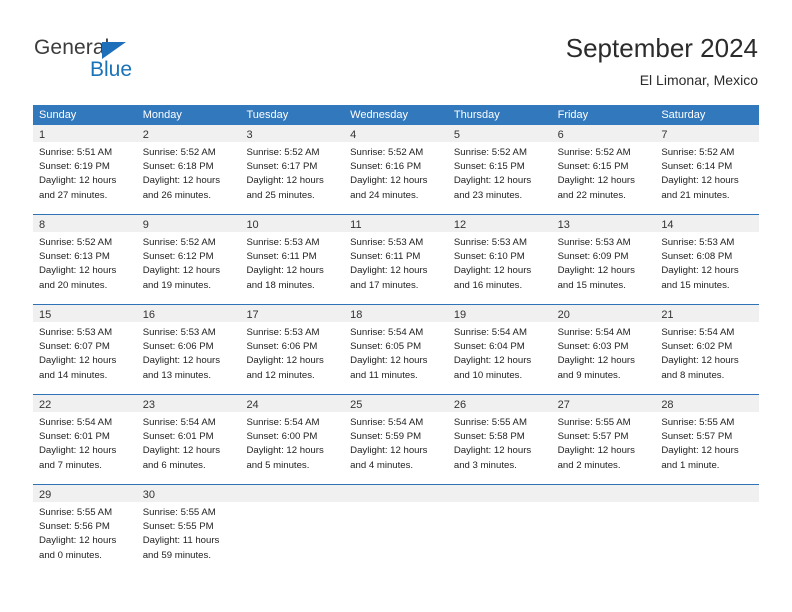  Describe the element at coordinates (396, 529) in the screenshot. I see `calendar-day-cell-empty` at that location.